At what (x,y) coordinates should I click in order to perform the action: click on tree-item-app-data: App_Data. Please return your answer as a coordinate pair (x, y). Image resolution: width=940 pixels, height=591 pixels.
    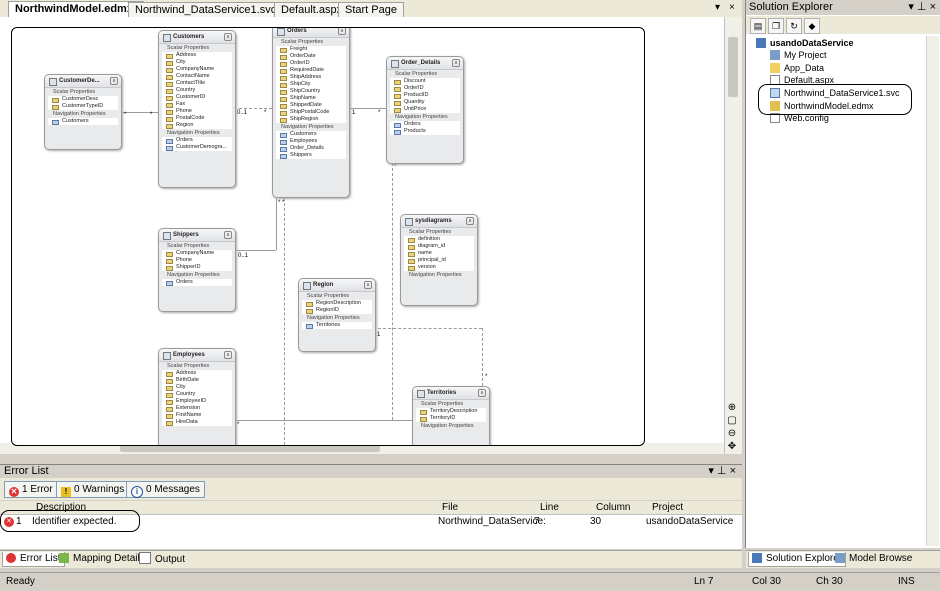
    Looking at the image, I should click on (797, 68).